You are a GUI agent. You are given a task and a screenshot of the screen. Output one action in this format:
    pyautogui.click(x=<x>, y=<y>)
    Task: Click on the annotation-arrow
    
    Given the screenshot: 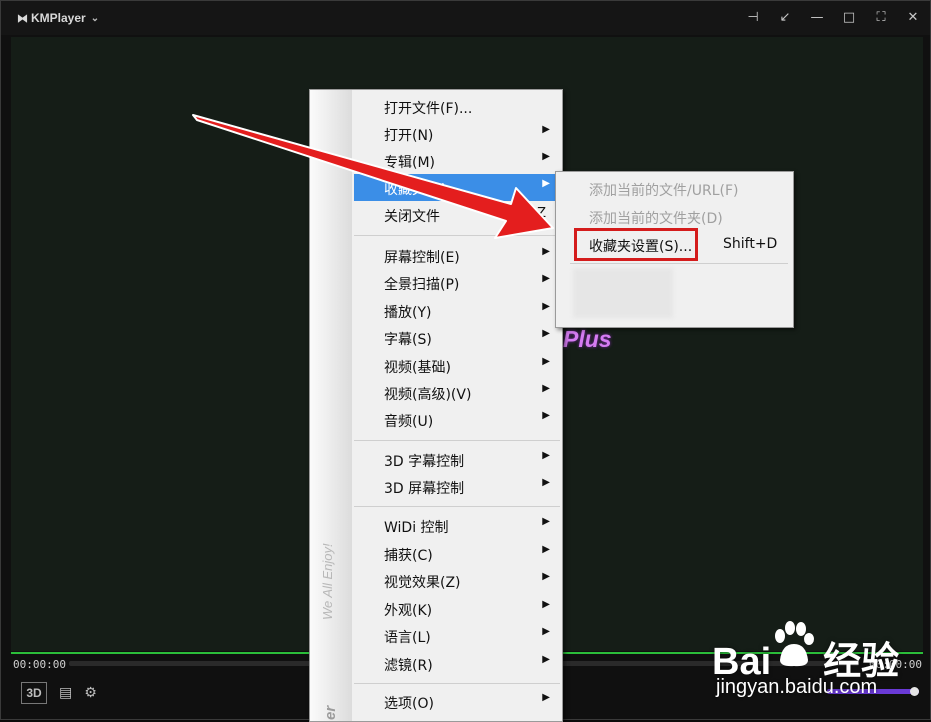 What is the action you would take?
    pyautogui.click(x=373, y=176)
    